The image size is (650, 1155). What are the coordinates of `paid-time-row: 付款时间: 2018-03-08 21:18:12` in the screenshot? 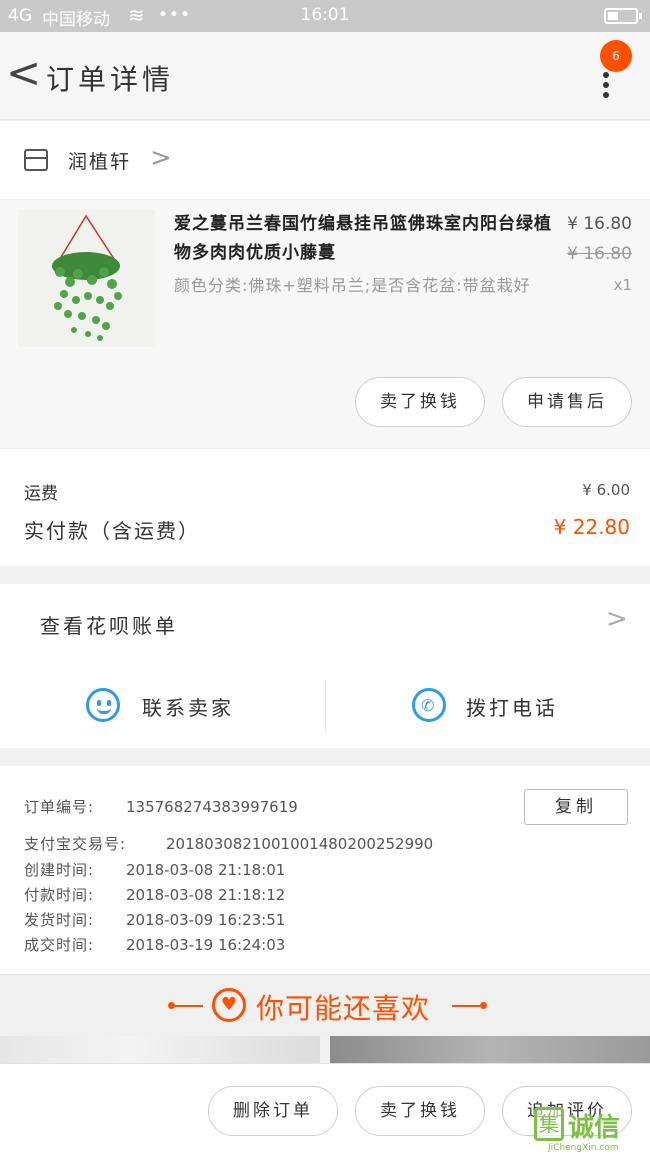 It's located at (154, 894).